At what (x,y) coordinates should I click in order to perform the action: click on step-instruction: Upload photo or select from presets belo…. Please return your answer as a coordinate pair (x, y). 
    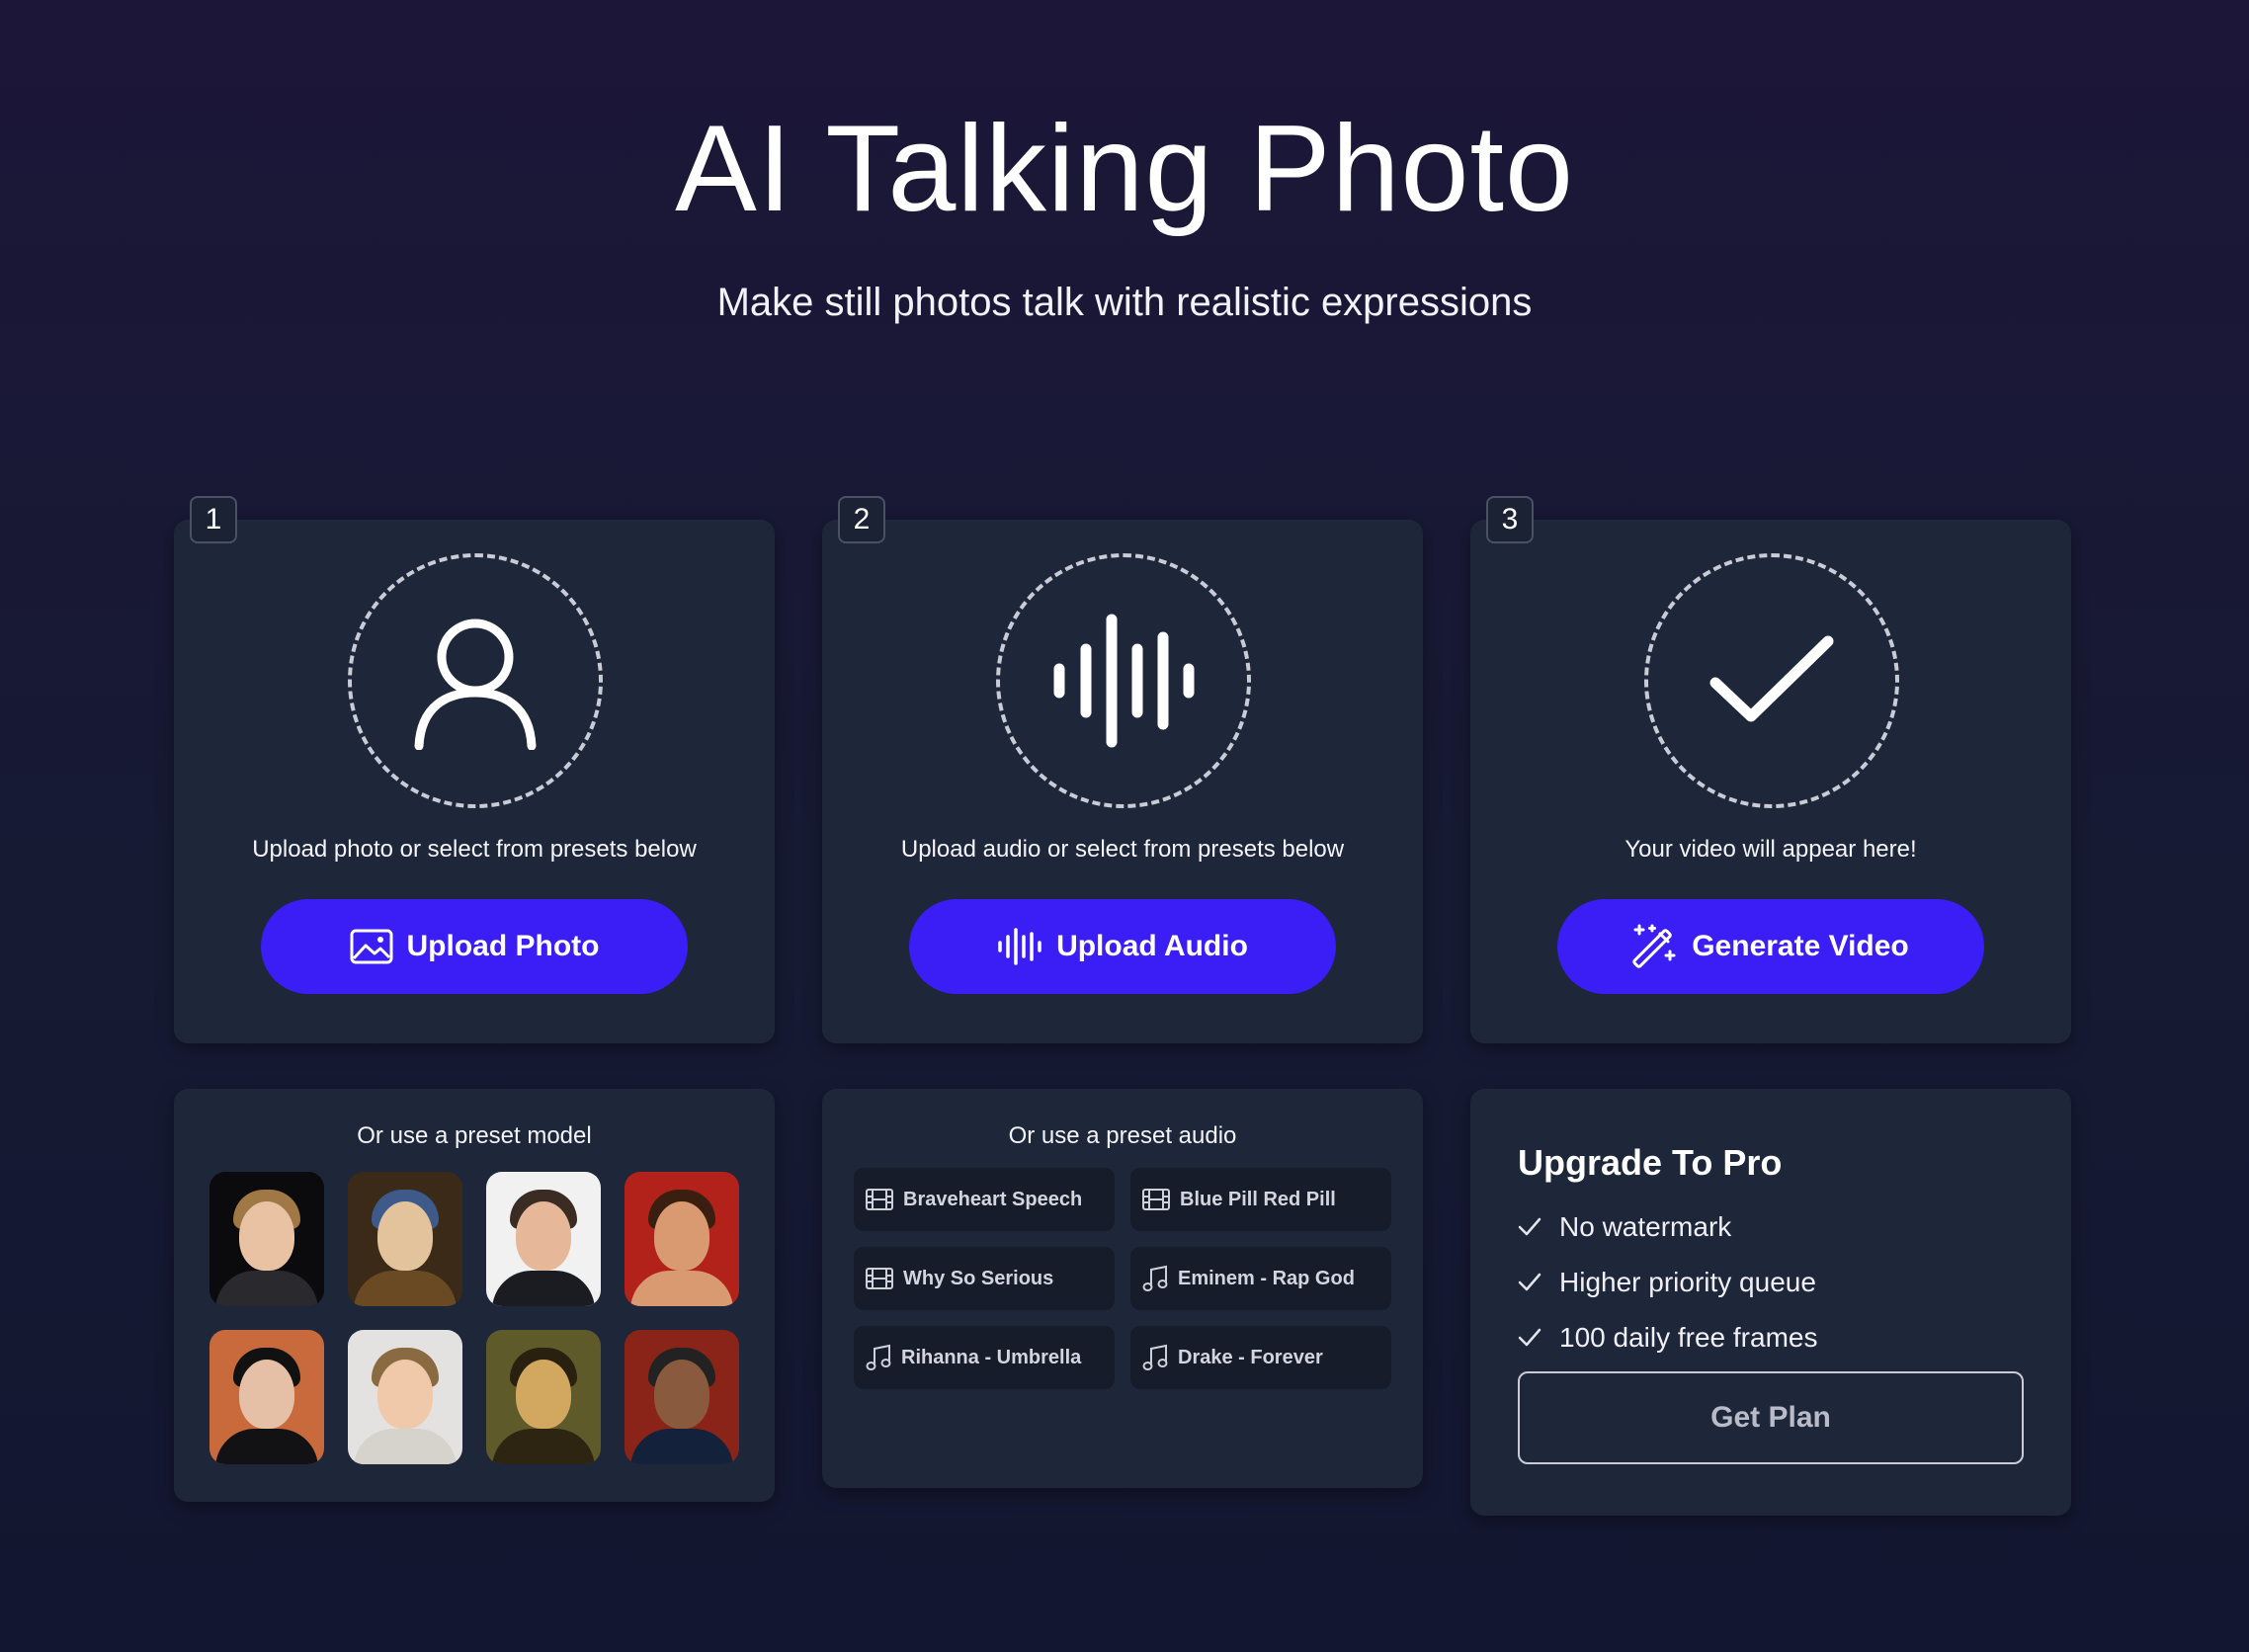
    Looking at the image, I should click on (474, 849).